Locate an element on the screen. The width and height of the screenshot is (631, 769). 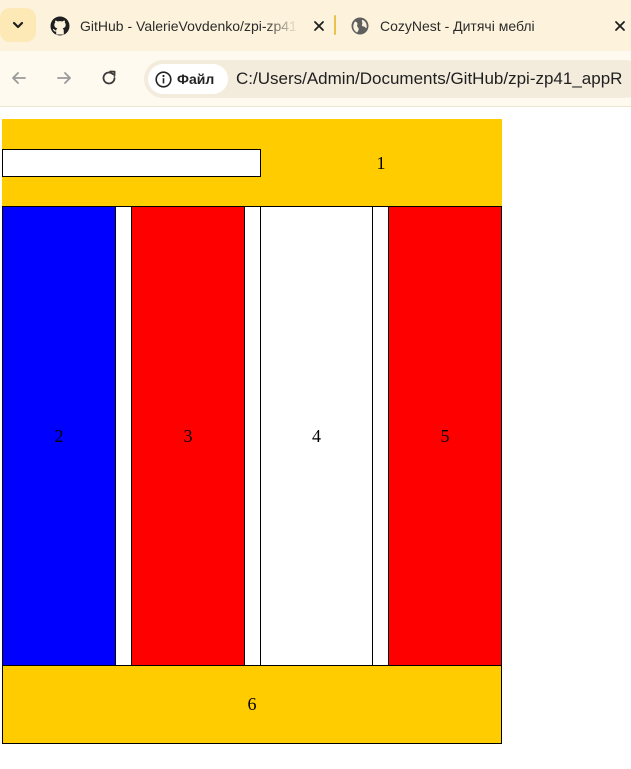
column-label: 5 is located at coordinates (445, 435).